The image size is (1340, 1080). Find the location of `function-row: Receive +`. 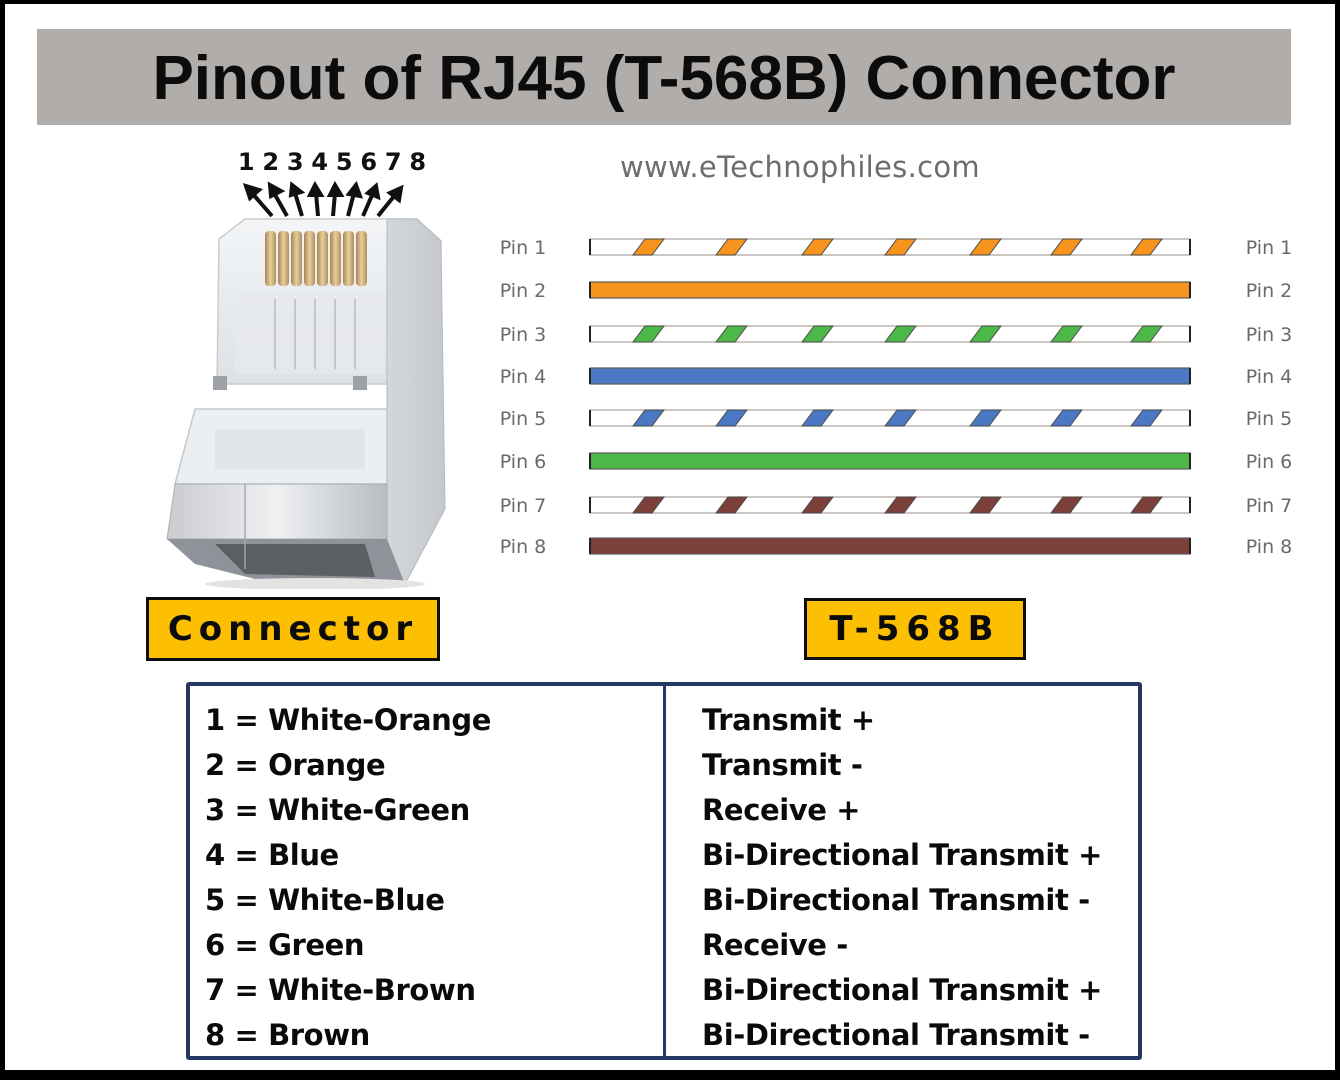

function-row: Receive + is located at coordinates (781, 810).